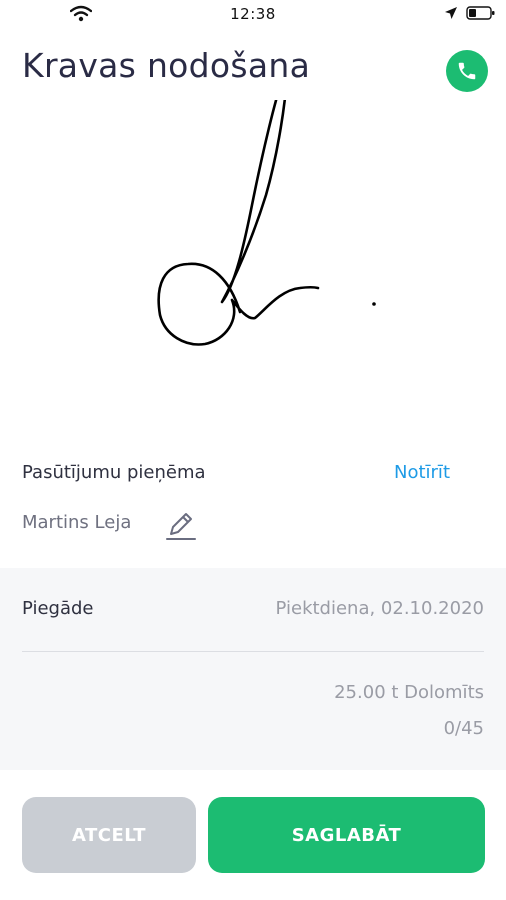  Describe the element at coordinates (58, 608) in the screenshot. I see `delivery-label: Piegāde` at that location.